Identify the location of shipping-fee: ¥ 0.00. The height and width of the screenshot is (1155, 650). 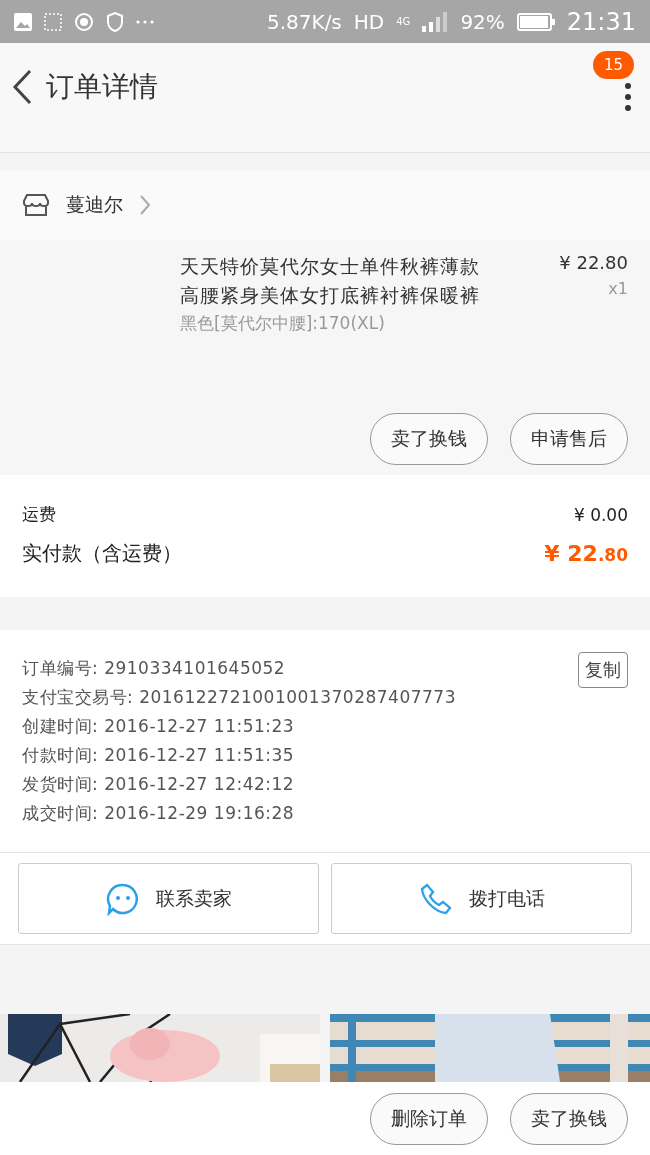
(600, 514).